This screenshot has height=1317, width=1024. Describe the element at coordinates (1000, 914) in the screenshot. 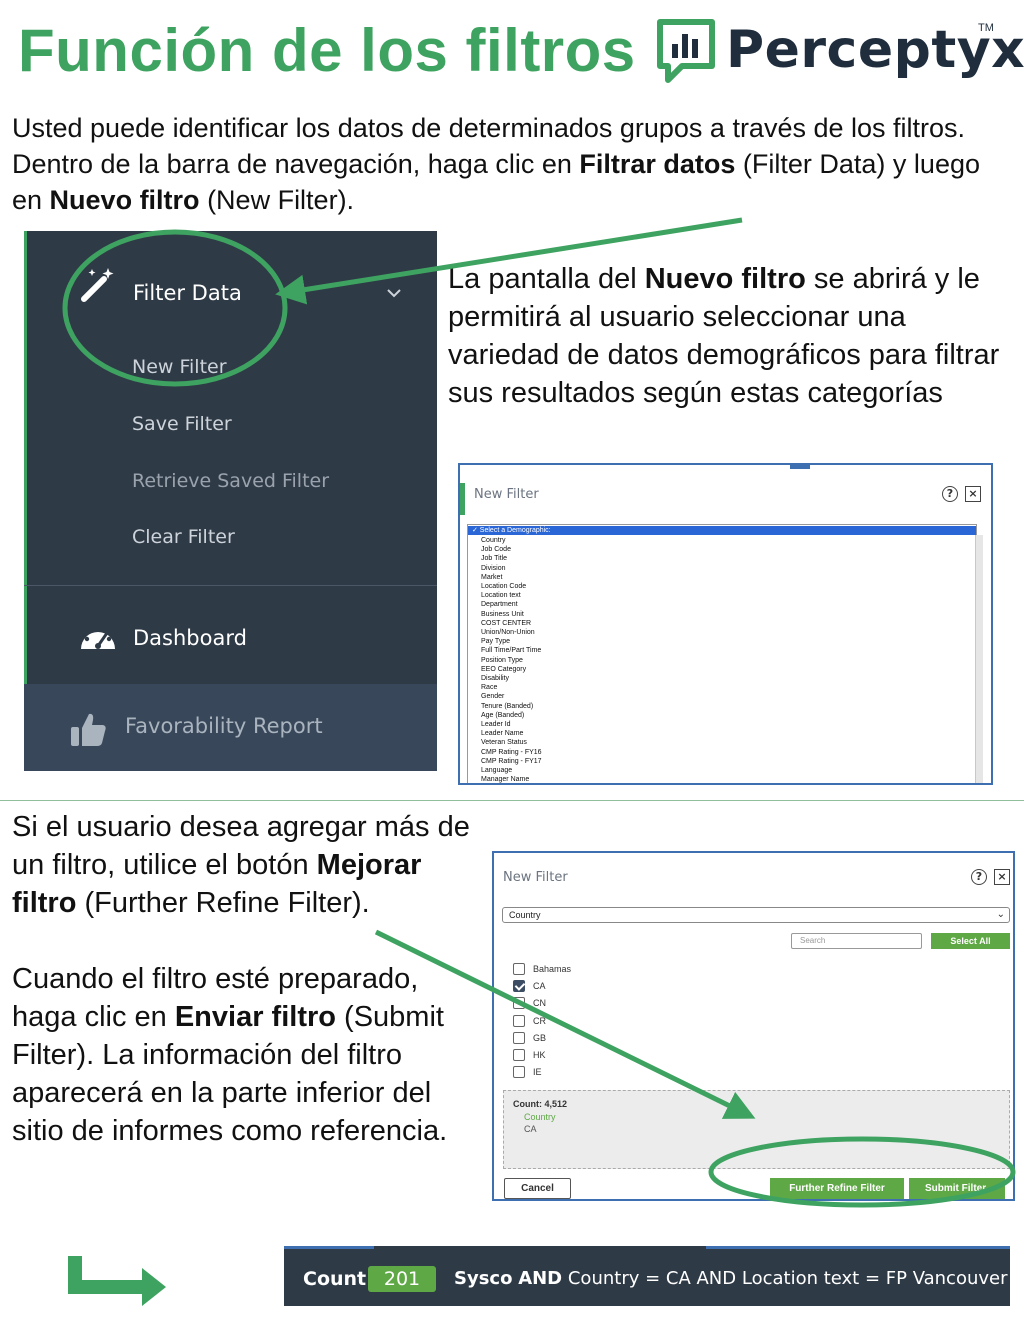

I see `chevron-down-icon: ⌄` at that location.